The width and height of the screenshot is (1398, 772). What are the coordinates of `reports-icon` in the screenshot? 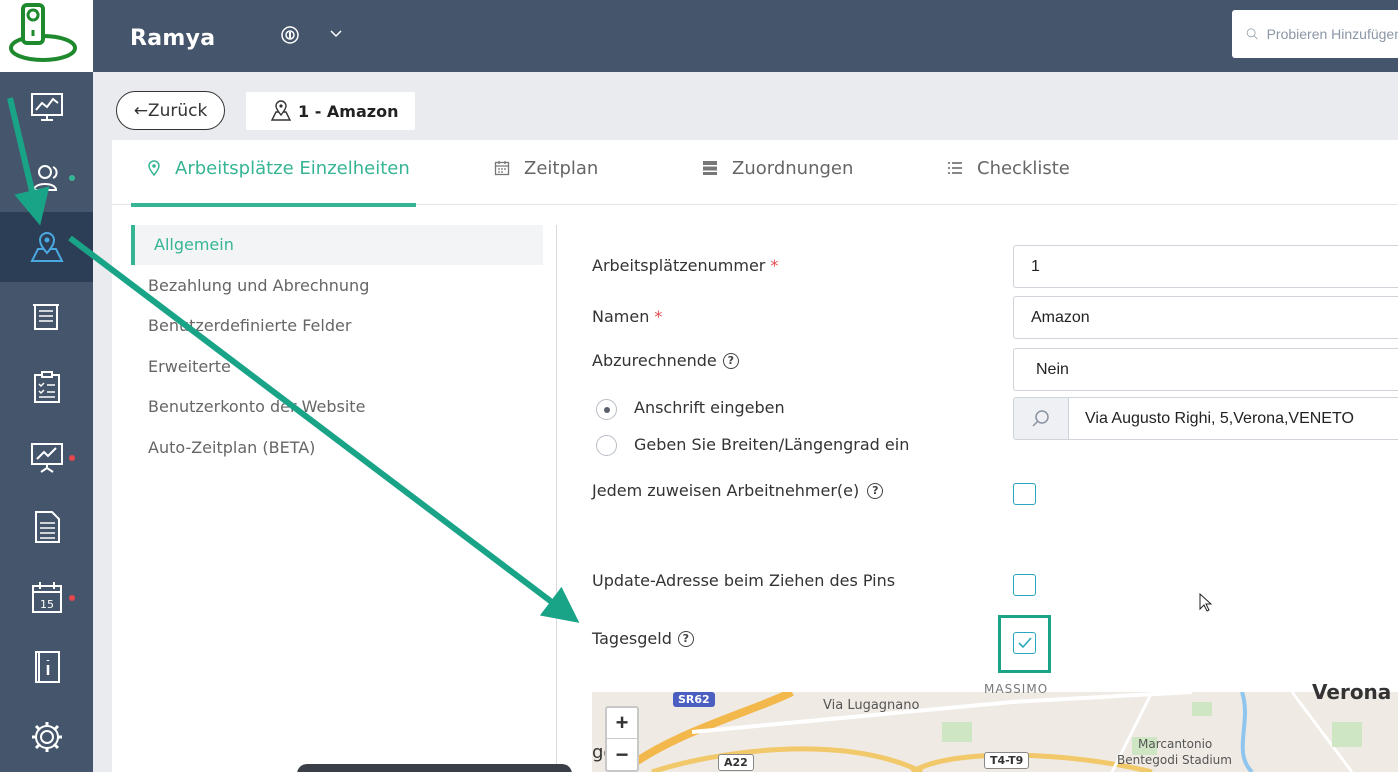 It's located at (46, 458).